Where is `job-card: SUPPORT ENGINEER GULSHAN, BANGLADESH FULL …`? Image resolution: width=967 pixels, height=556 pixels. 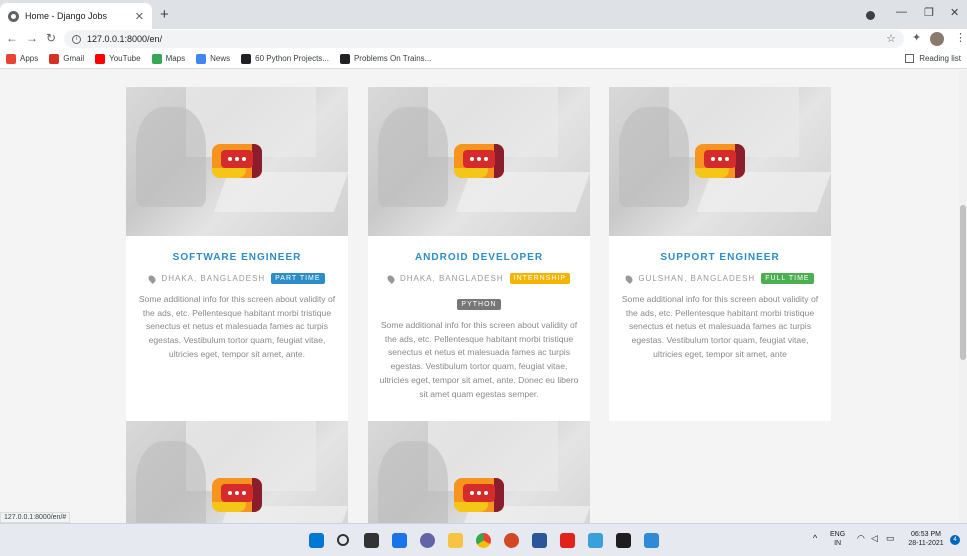
job-card: SUPPORT ENGINEER GULSHAN, BANGLADESH FULL … is located at coordinates (720, 254).